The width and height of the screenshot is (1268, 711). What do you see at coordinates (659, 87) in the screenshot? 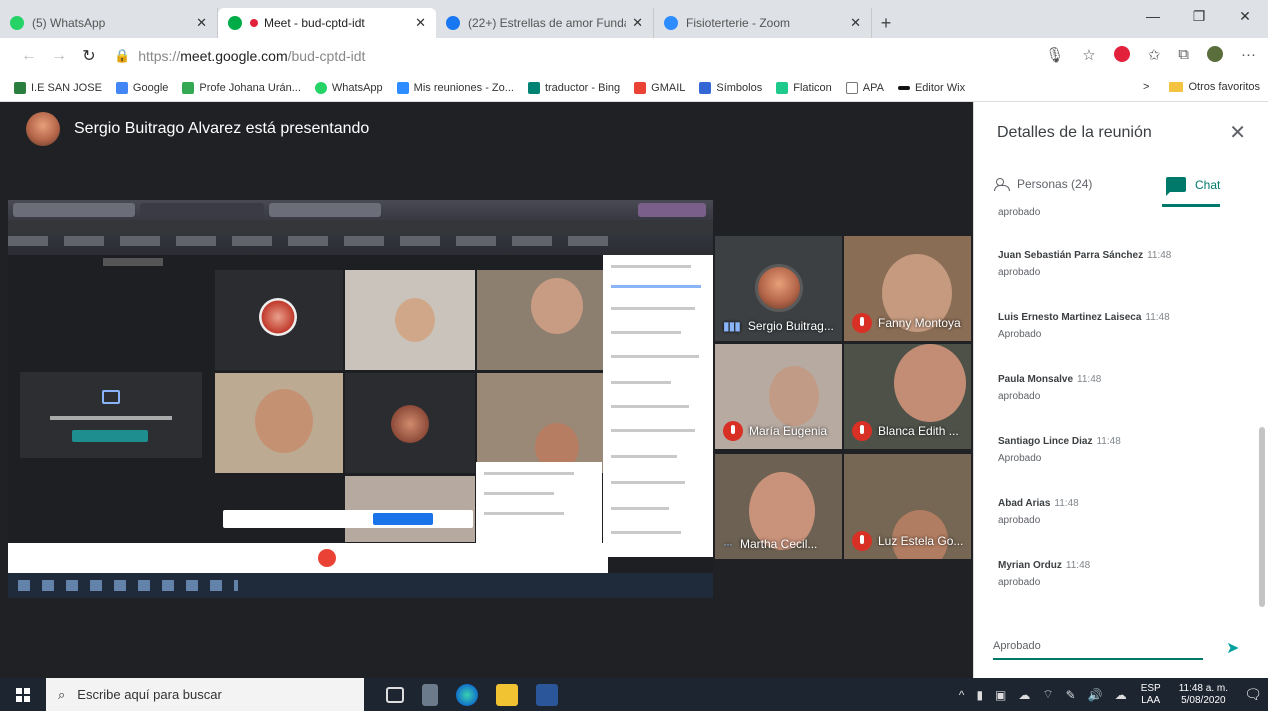
I see `bookmark: GMAIL` at bounding box center [659, 87].